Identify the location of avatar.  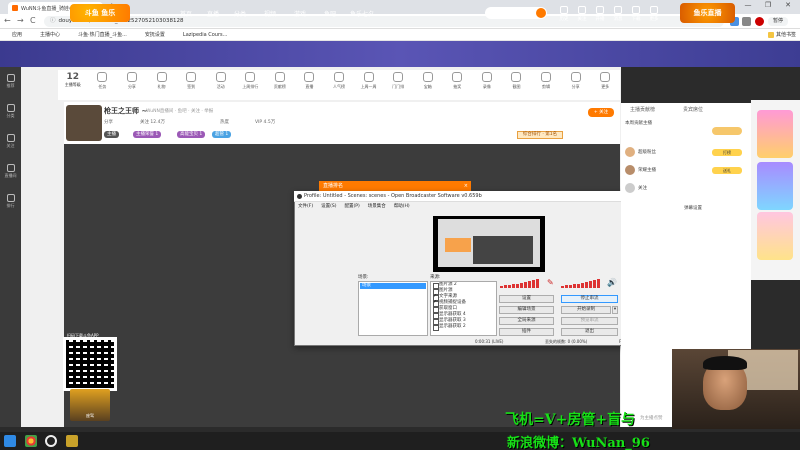
(727, 131).